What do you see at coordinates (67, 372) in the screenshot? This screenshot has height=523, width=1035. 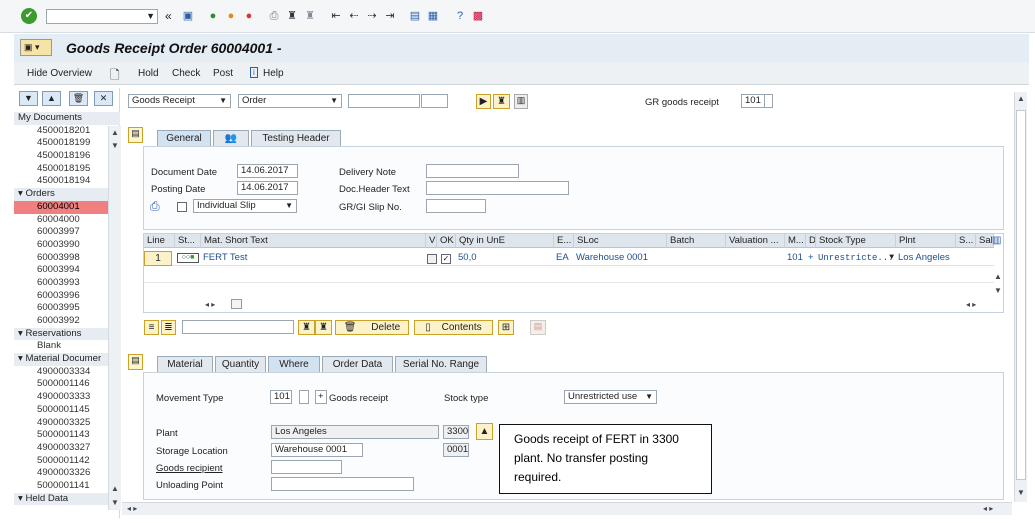 I see `tree-item: 4900003334` at bounding box center [67, 372].